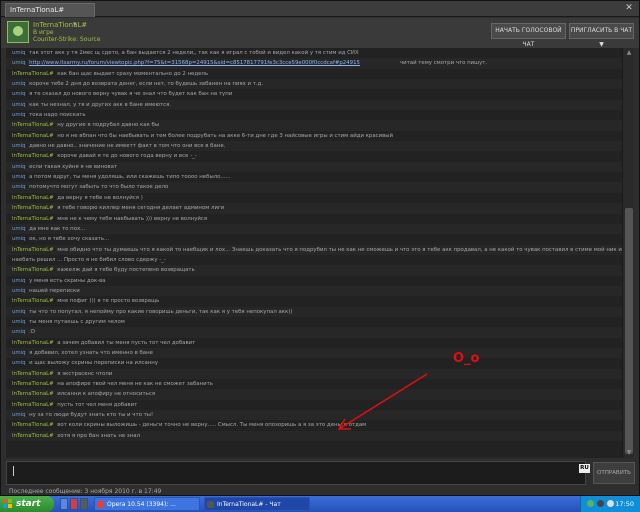  I want to click on message-text: нашей переписки, so click(54, 290).